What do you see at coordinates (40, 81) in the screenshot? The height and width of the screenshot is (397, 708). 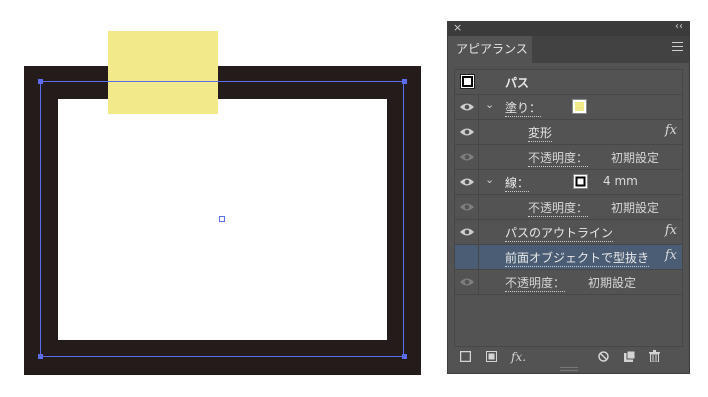 I see `selection-handle-top-left` at bounding box center [40, 81].